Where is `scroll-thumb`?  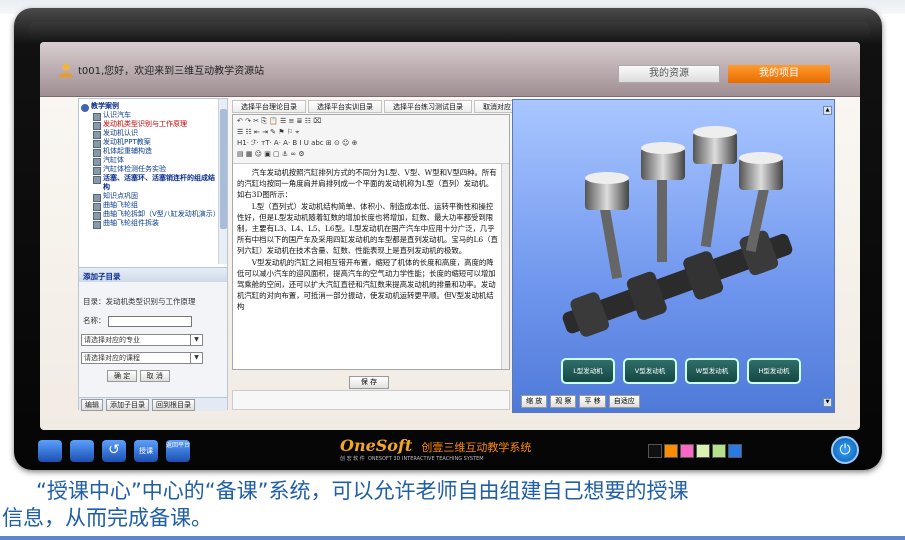
scroll-thumb is located at coordinates (223, 169).